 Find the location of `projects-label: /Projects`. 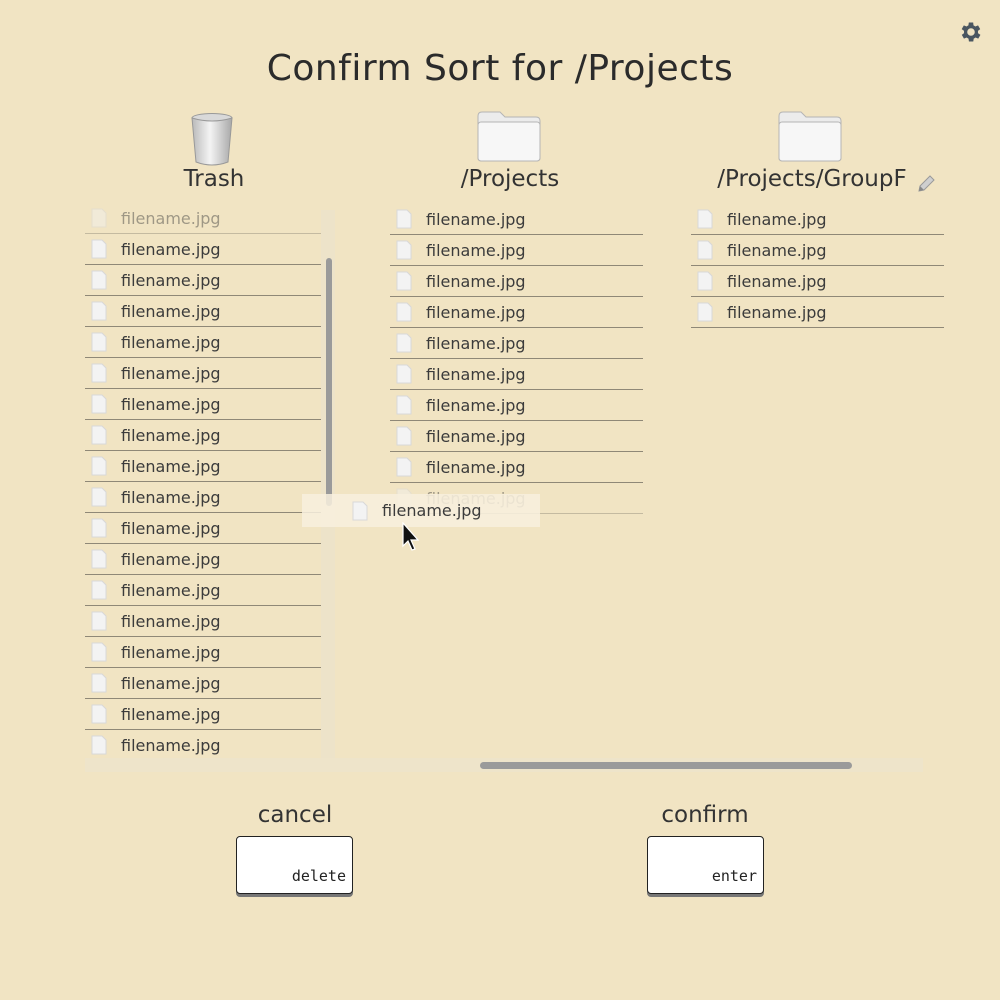

projects-label: /Projects is located at coordinates (510, 179).